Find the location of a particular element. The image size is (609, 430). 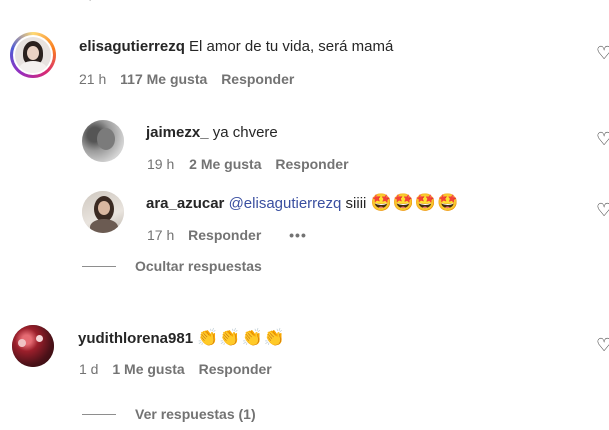

cropped-heart-fragment: ♡ is located at coordinates (90, 2).